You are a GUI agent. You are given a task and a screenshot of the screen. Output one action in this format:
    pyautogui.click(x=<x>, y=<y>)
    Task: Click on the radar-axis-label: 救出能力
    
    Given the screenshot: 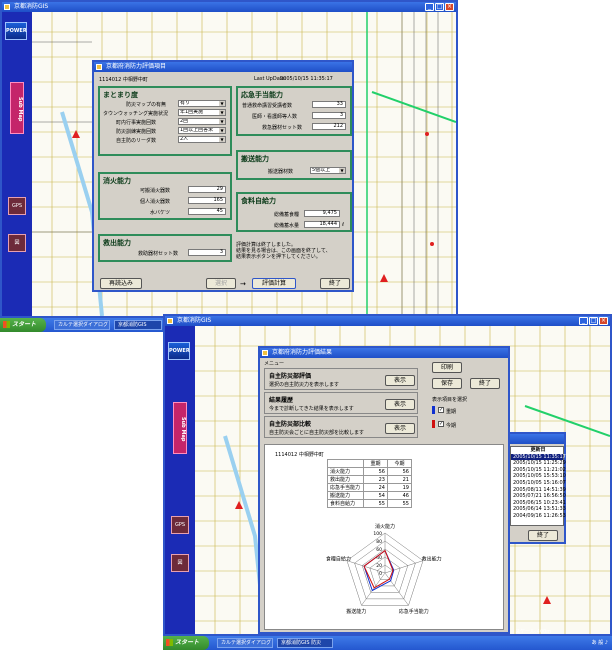 What is the action you would take?
    pyautogui.click(x=432, y=558)
    